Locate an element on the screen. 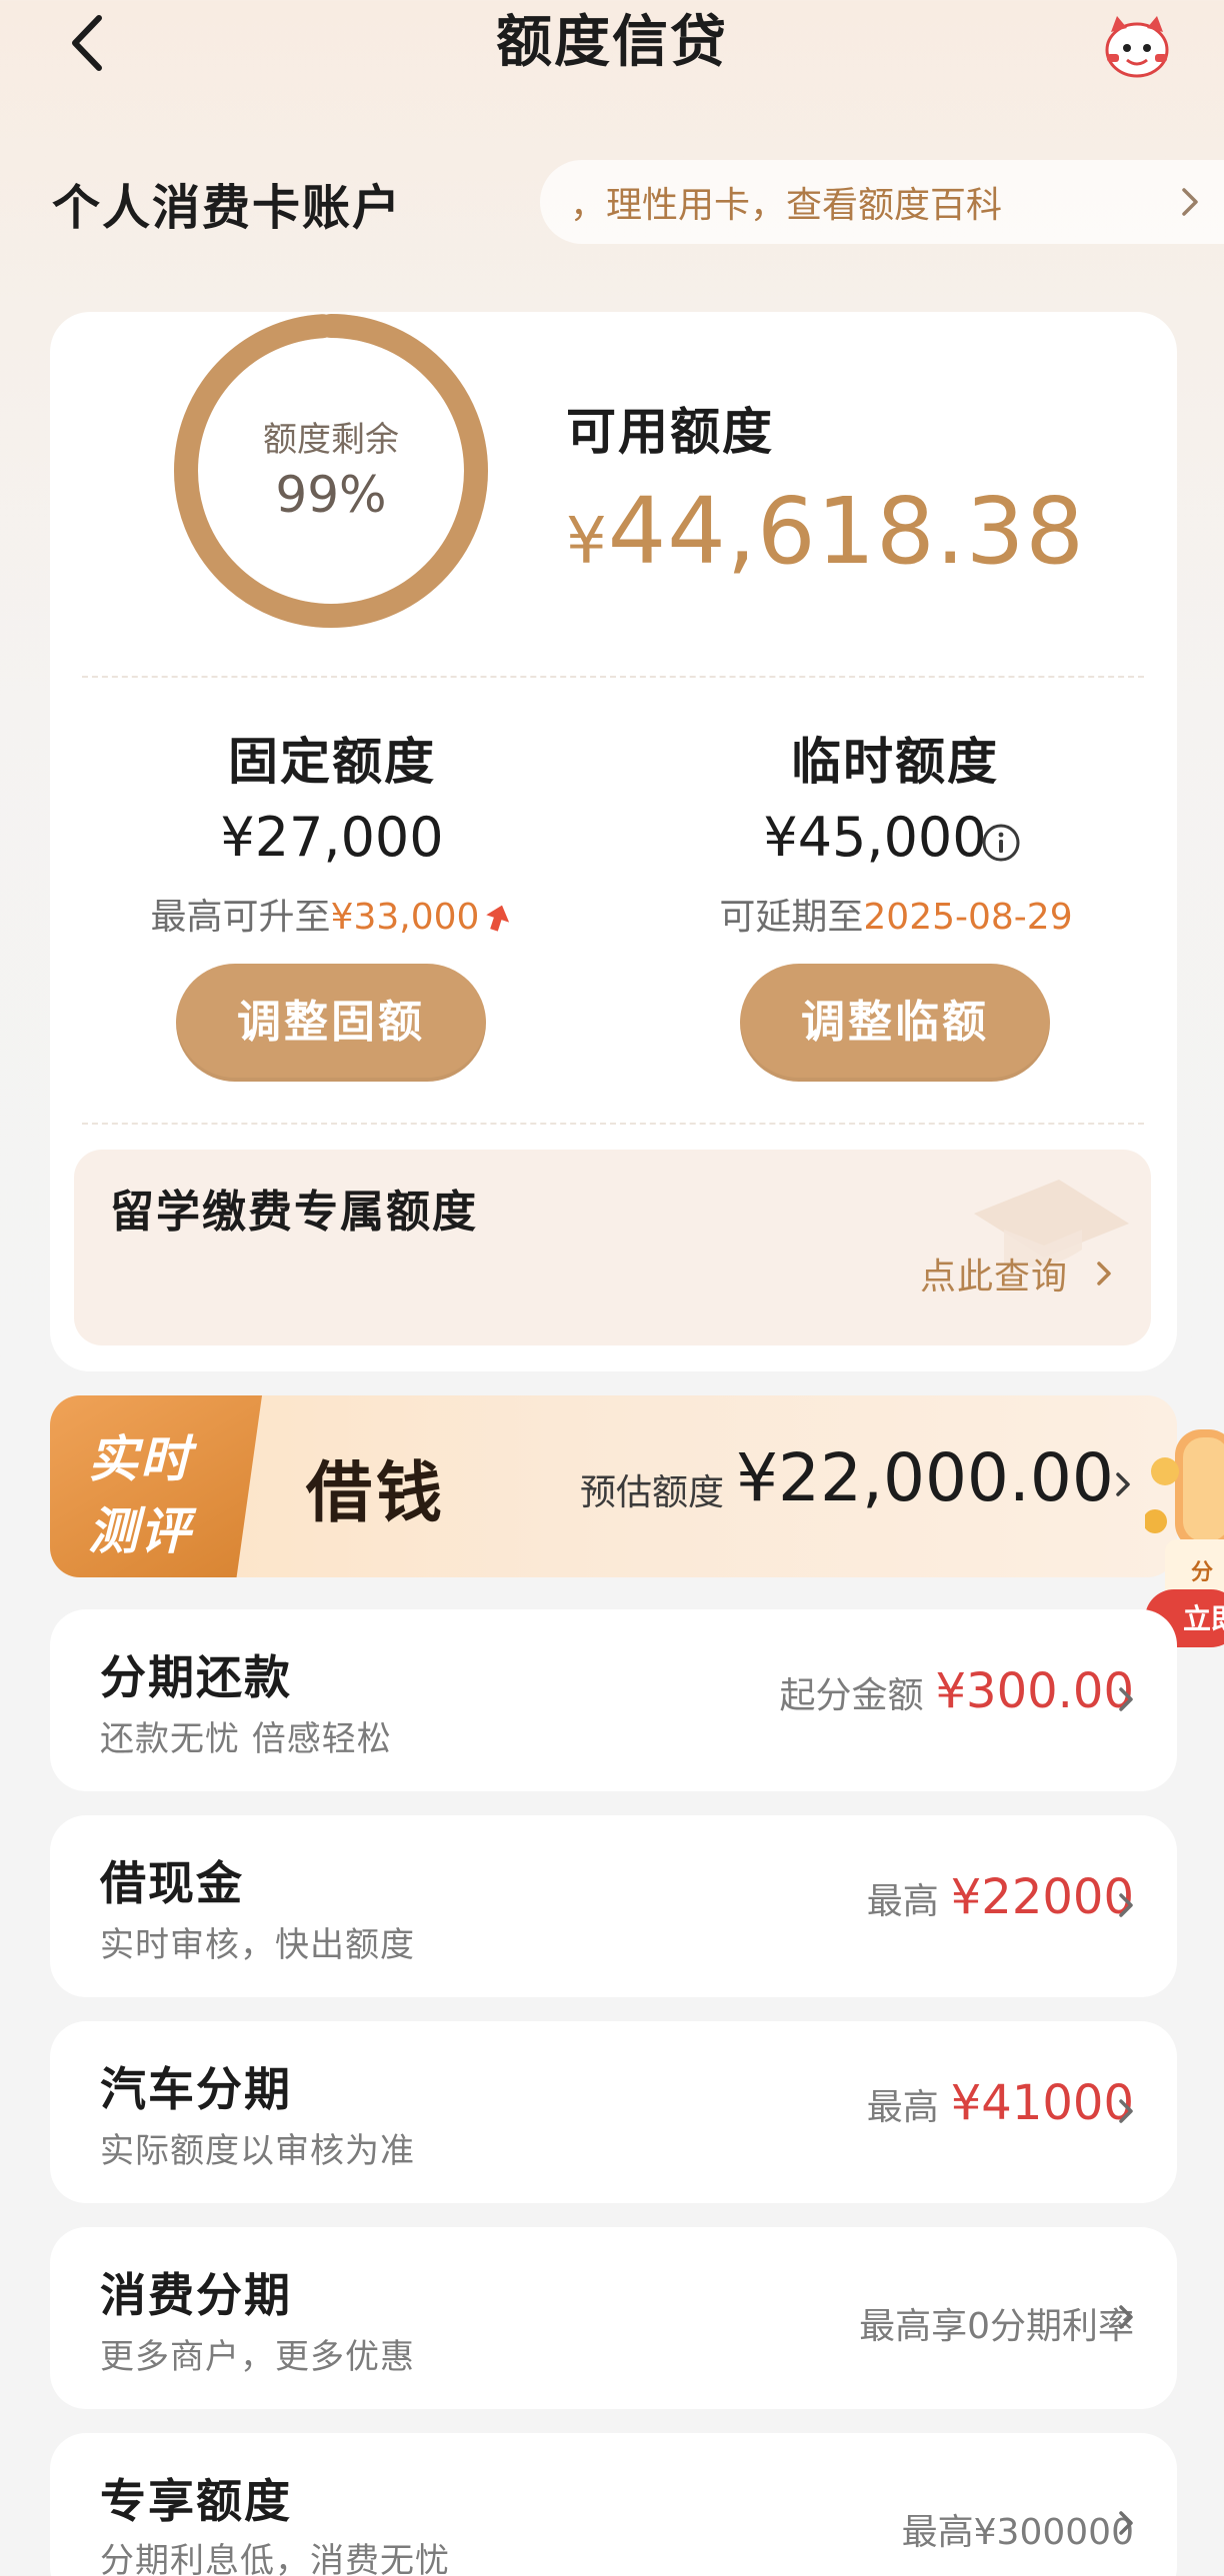  row-right-value: 最高 ¥41000 is located at coordinates (1000, 2103).